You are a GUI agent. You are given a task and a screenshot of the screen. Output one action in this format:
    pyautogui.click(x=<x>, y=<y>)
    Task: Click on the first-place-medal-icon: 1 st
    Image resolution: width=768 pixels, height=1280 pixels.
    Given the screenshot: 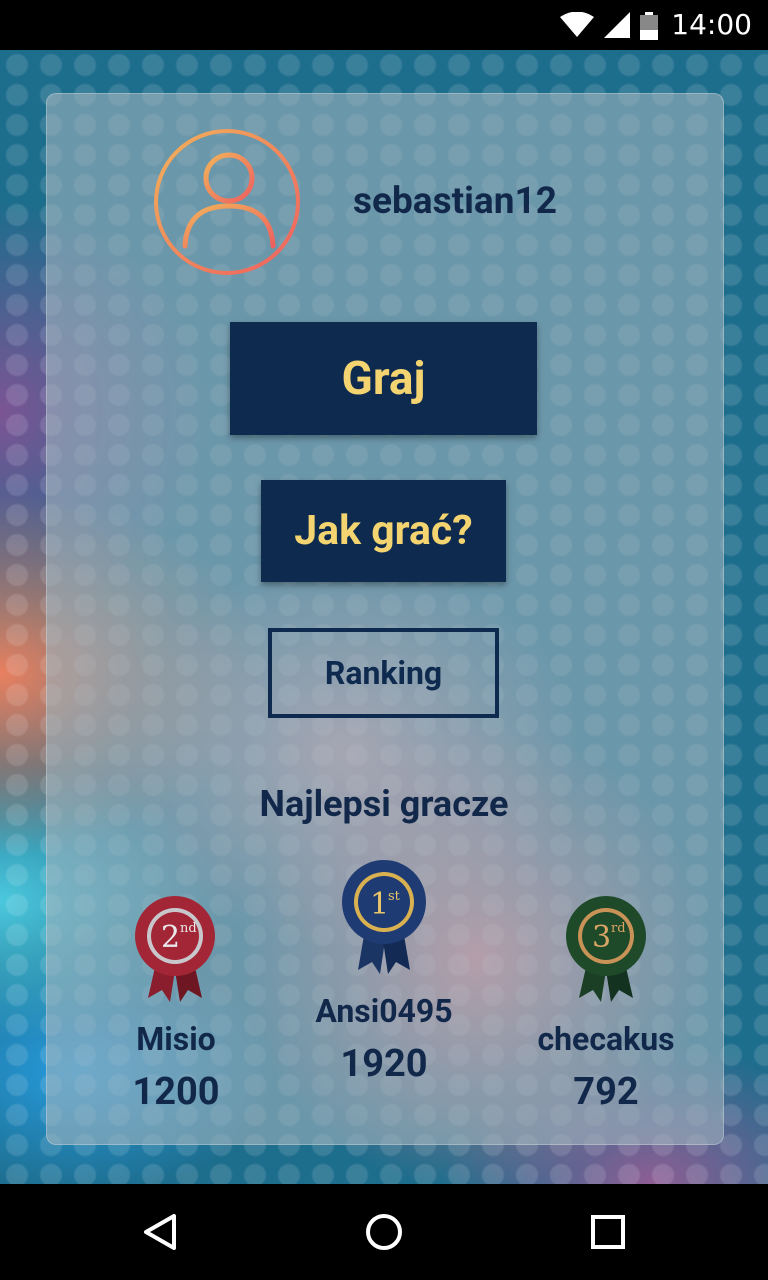 What is the action you would take?
    pyautogui.click(x=384, y=917)
    